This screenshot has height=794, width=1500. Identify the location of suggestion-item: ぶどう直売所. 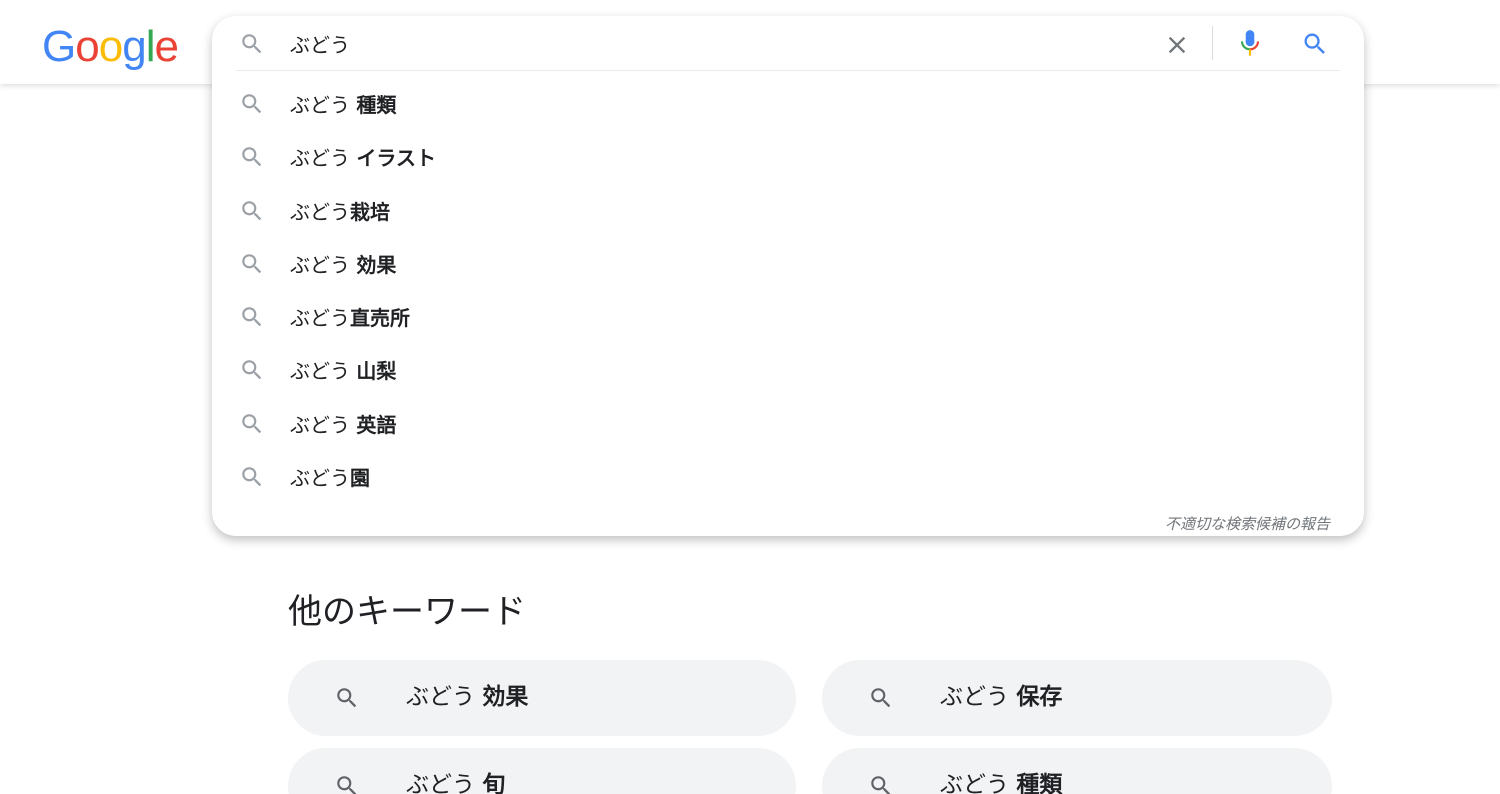
(788, 317).